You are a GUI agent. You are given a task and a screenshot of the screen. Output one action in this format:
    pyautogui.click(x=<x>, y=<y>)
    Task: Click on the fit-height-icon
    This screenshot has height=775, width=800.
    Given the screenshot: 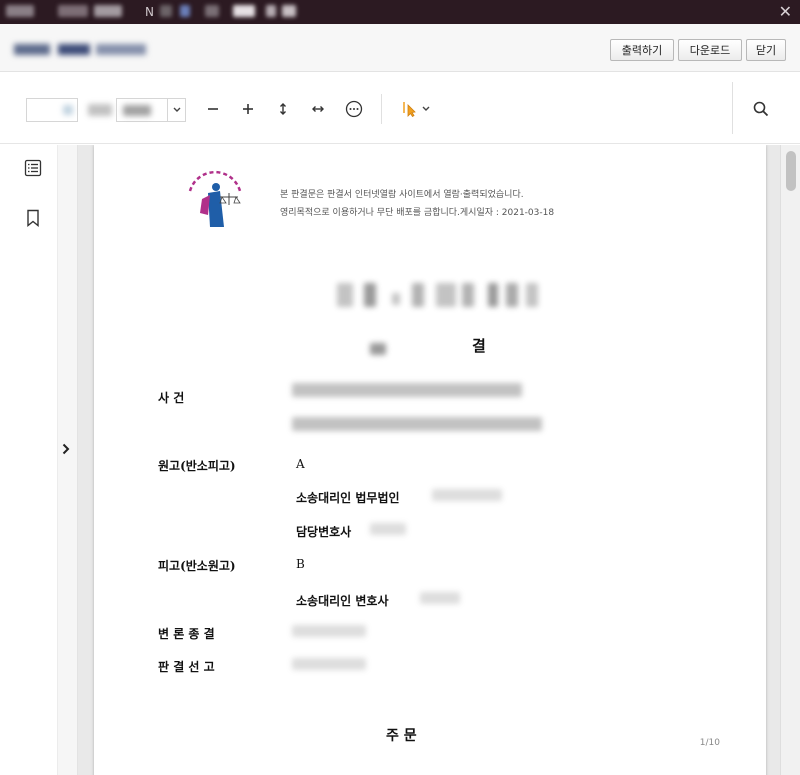 What is the action you would take?
    pyautogui.click(x=283, y=109)
    